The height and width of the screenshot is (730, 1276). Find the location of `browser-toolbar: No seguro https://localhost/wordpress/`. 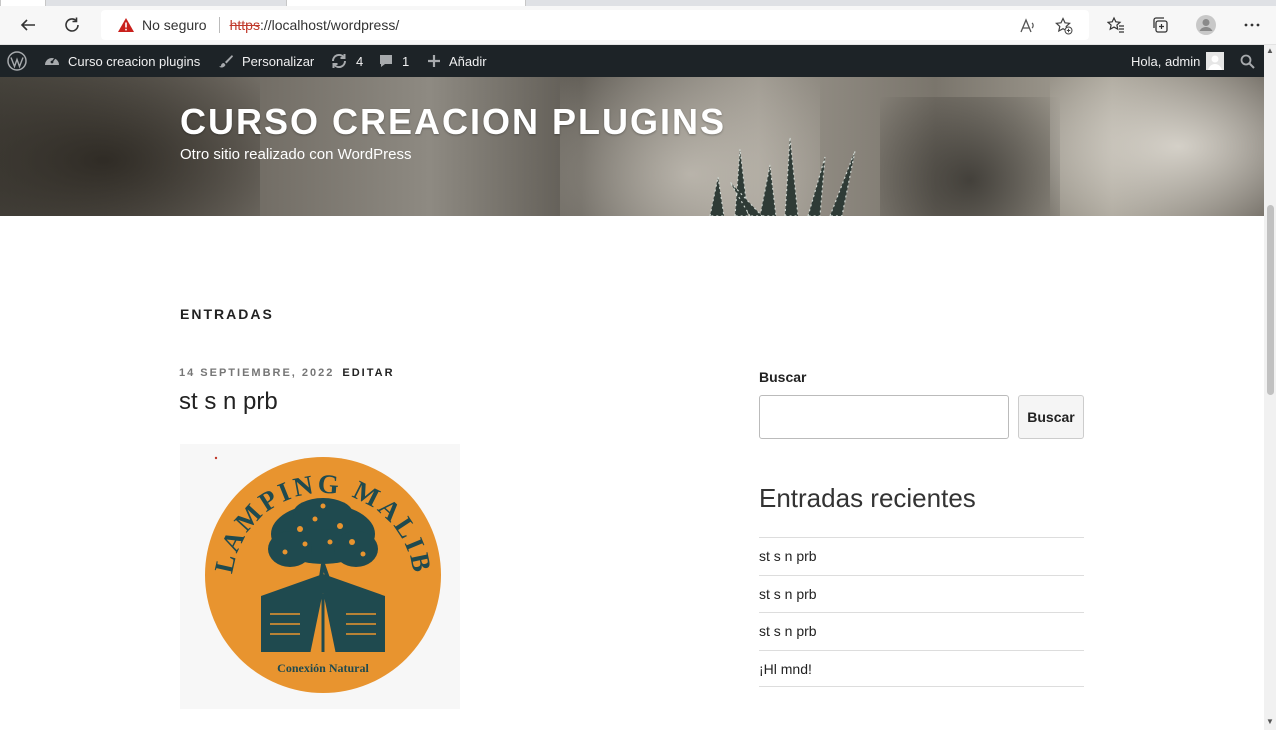

browser-toolbar: No seguro https://localhost/wordpress/ is located at coordinates (638, 25).